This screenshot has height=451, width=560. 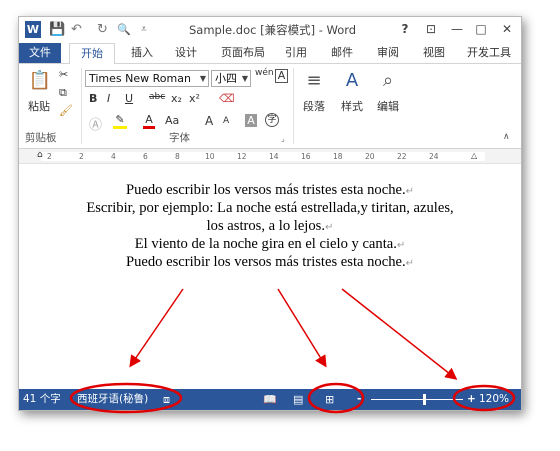 I want to click on ribbon-display-button: ⊡, so click(x=431, y=29).